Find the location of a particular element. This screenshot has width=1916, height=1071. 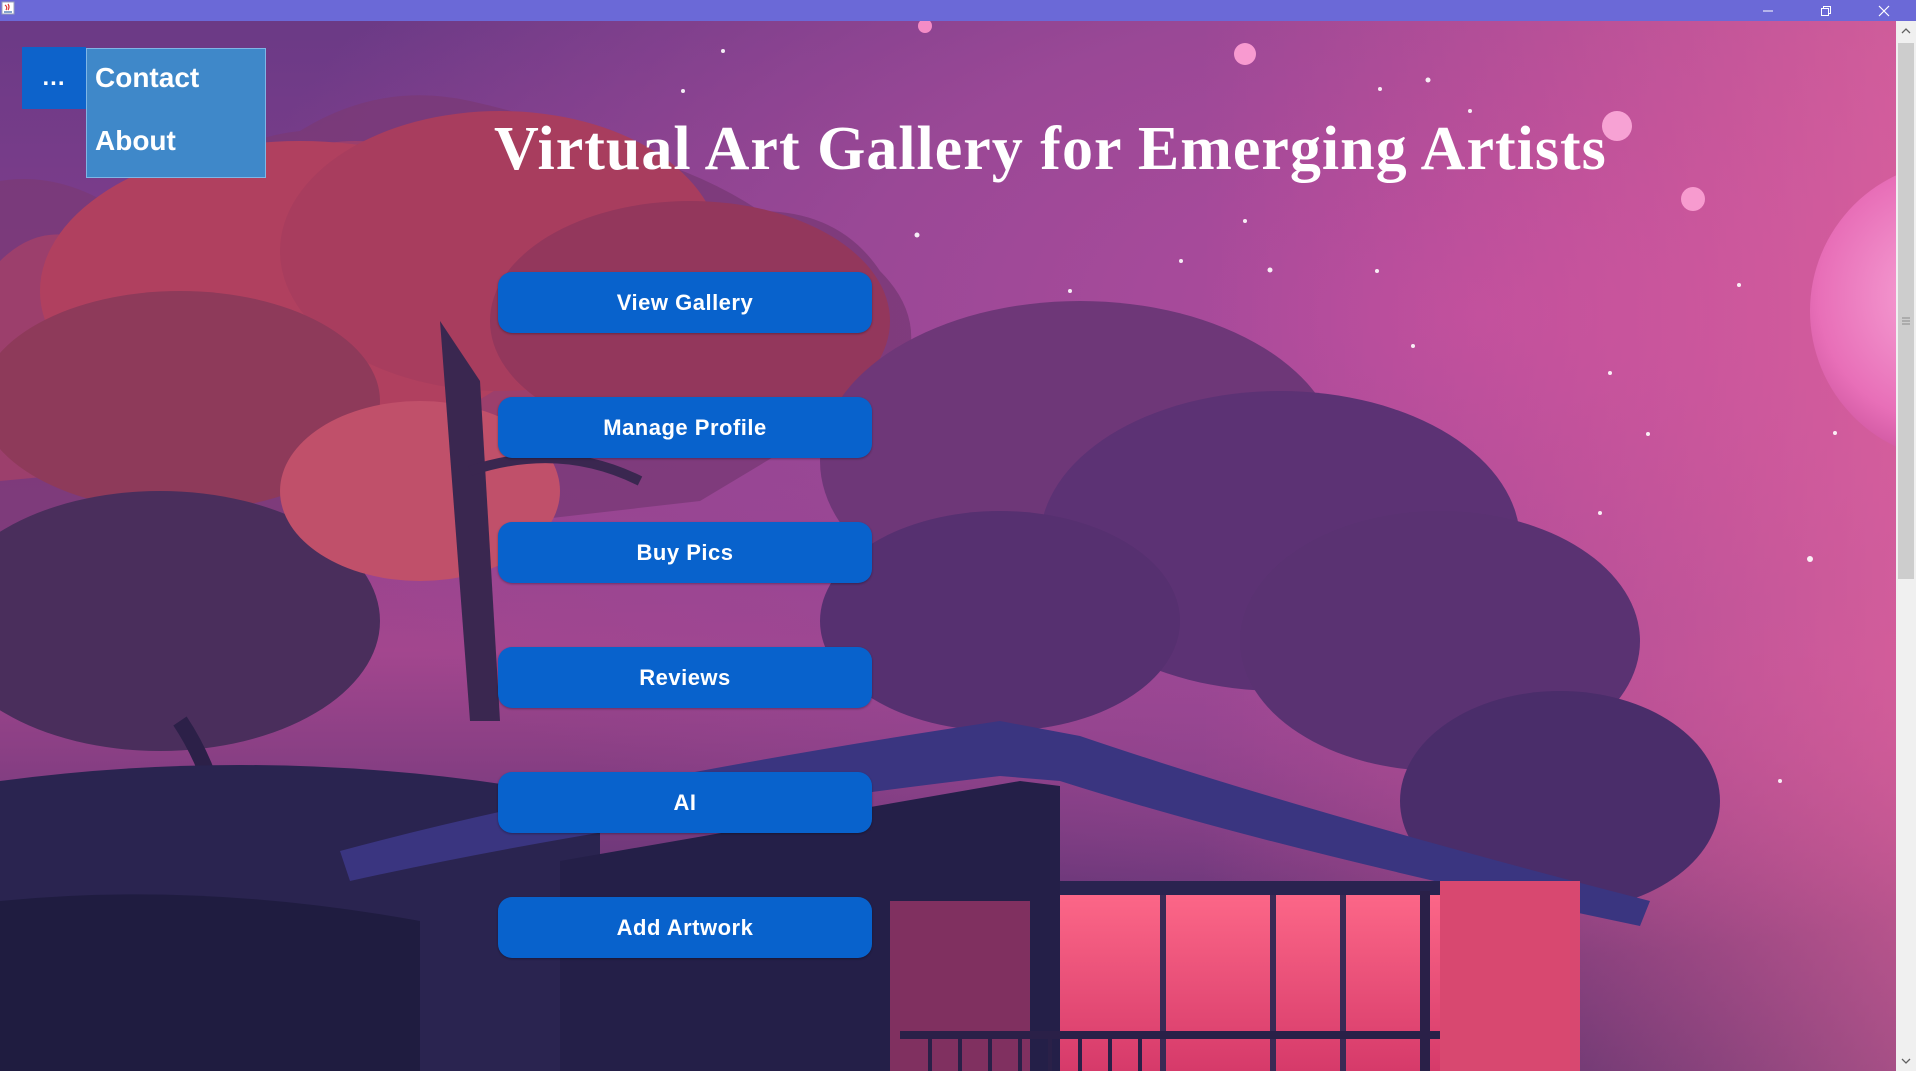

menu-item-about: About is located at coordinates (135, 141).